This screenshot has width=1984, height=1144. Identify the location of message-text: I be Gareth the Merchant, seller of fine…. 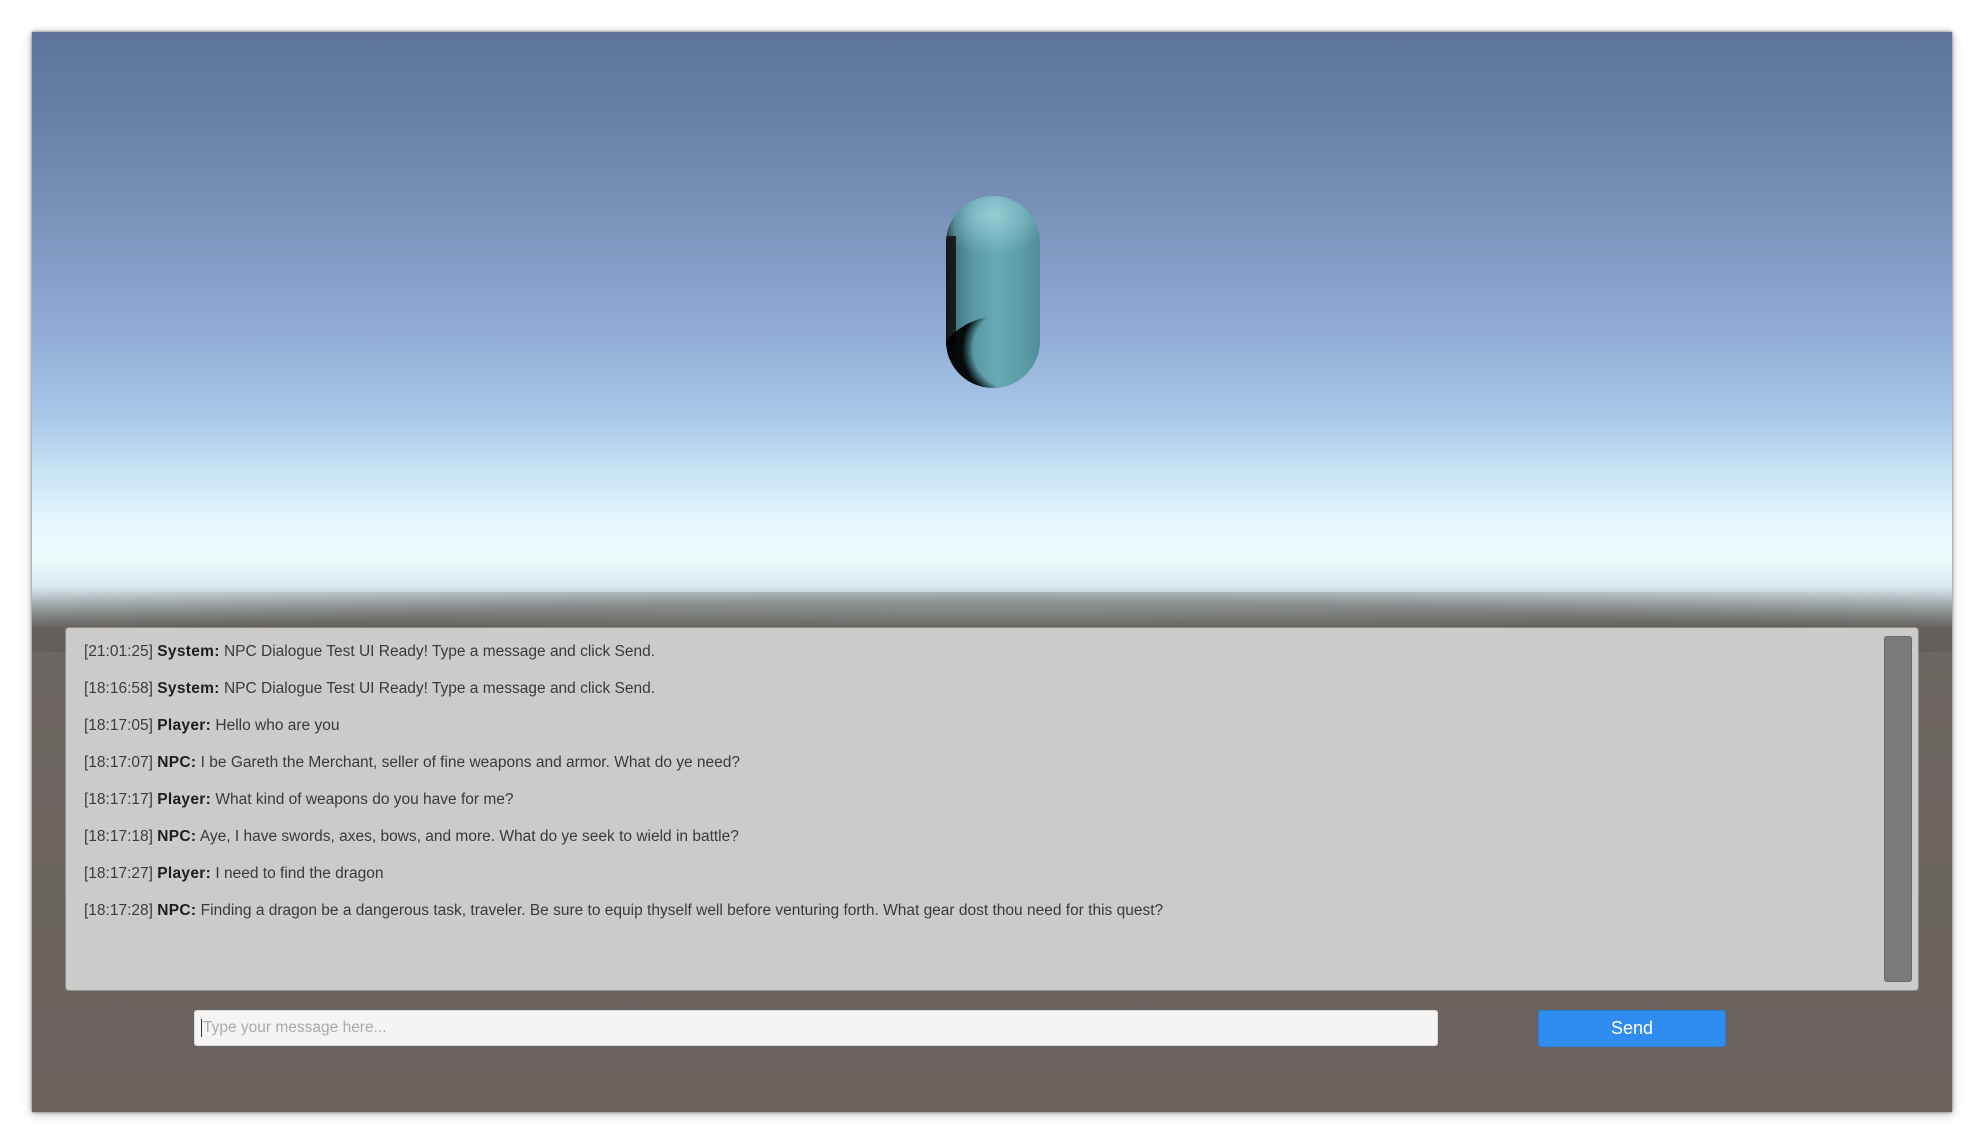
(470, 762).